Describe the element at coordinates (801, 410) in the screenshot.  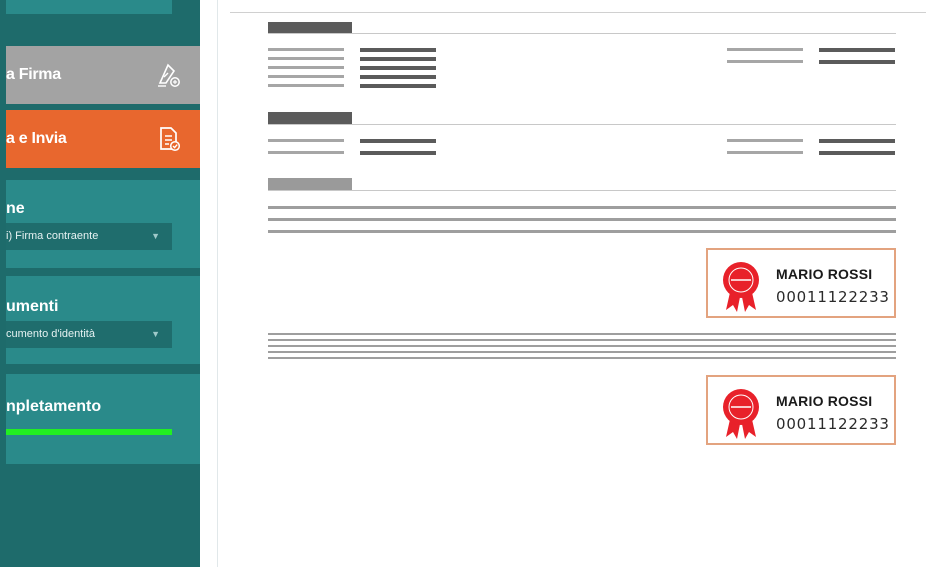
I see `signature-box-2: MARIO ROSSI 00011122233` at that location.